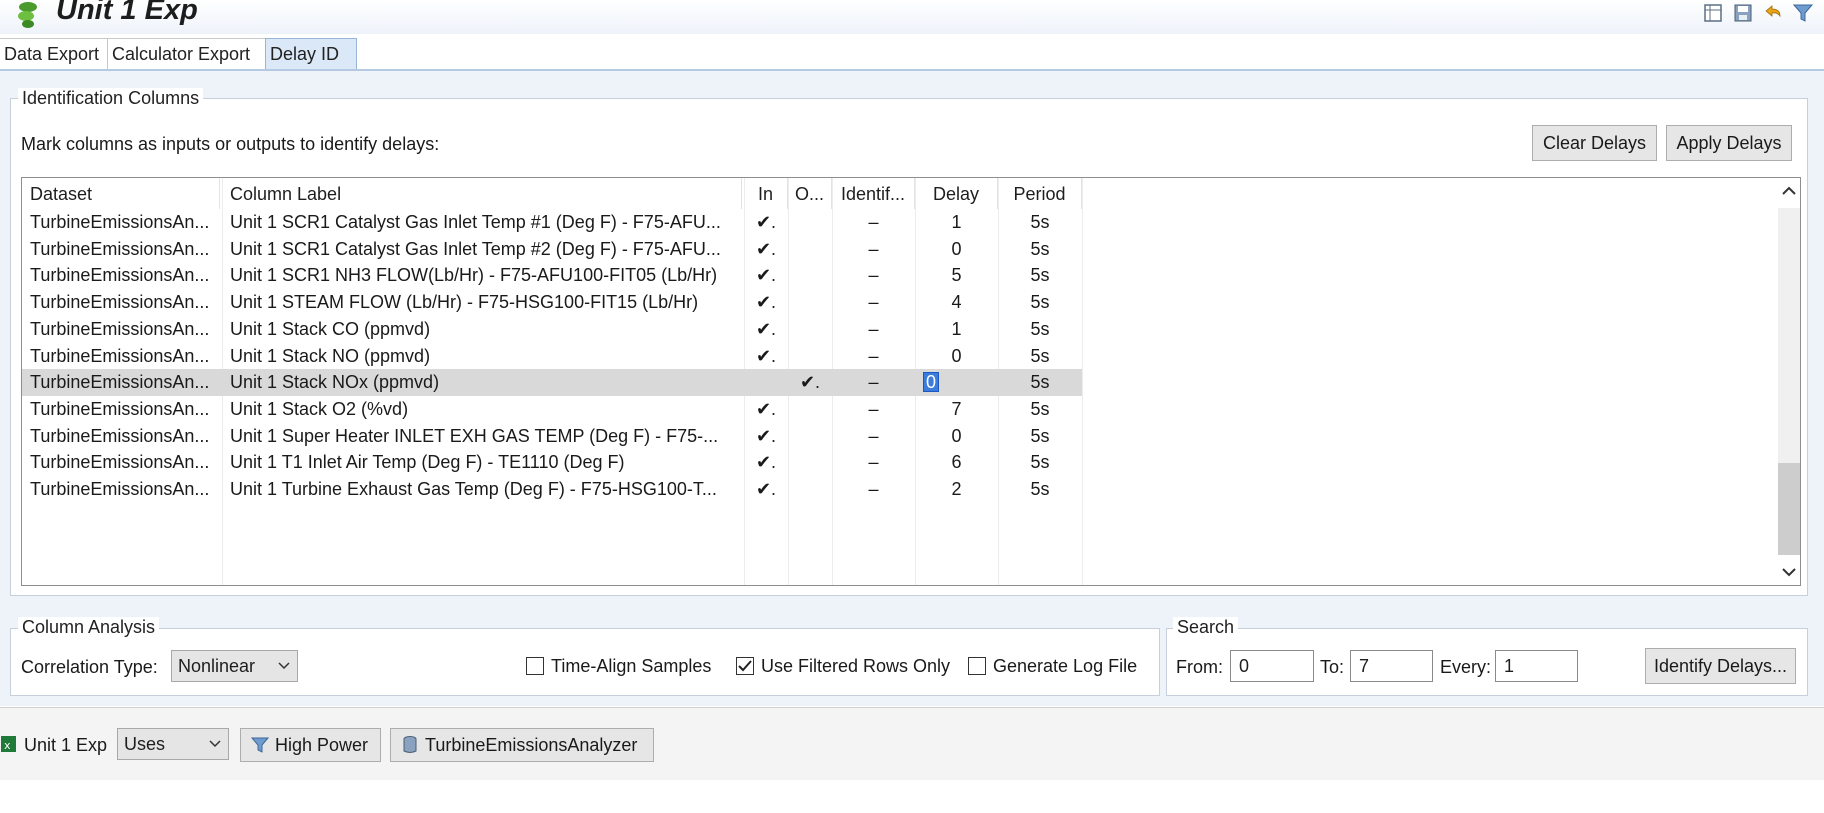  I want to click on apply-delays-button: Apply Delays, so click(1729, 143).